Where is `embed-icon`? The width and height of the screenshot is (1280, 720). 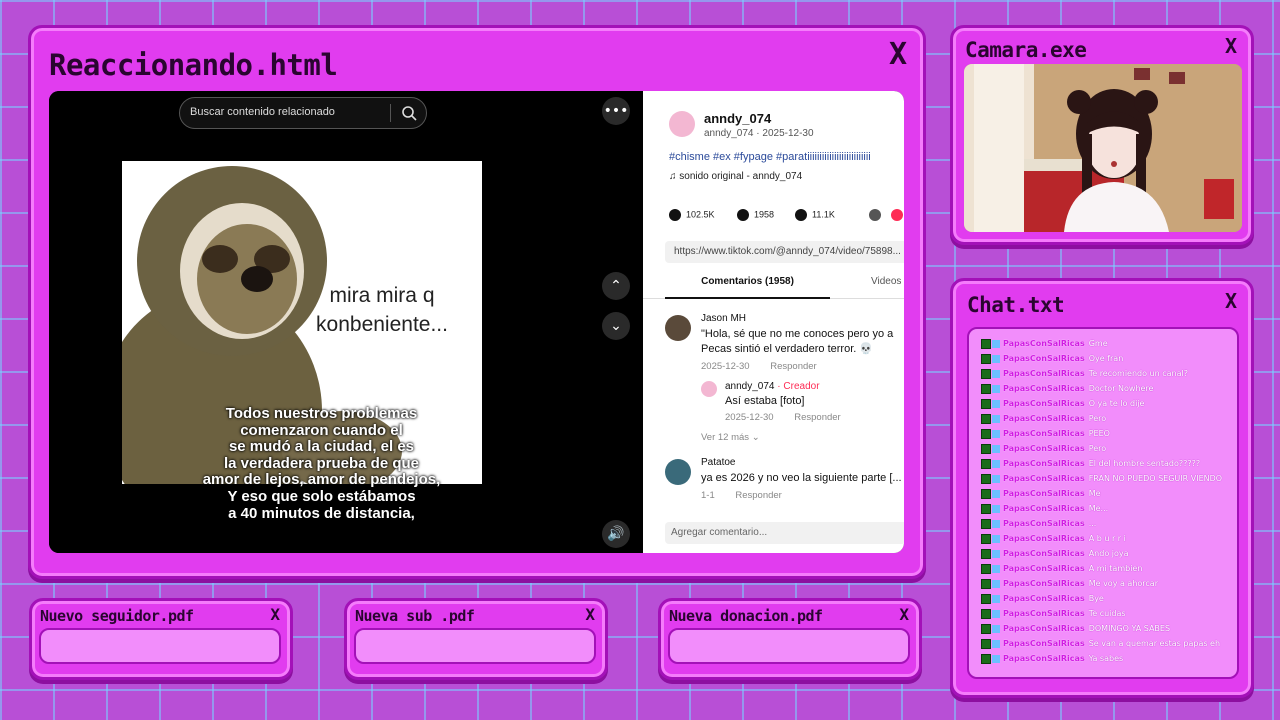
embed-icon is located at coordinates (875, 215).